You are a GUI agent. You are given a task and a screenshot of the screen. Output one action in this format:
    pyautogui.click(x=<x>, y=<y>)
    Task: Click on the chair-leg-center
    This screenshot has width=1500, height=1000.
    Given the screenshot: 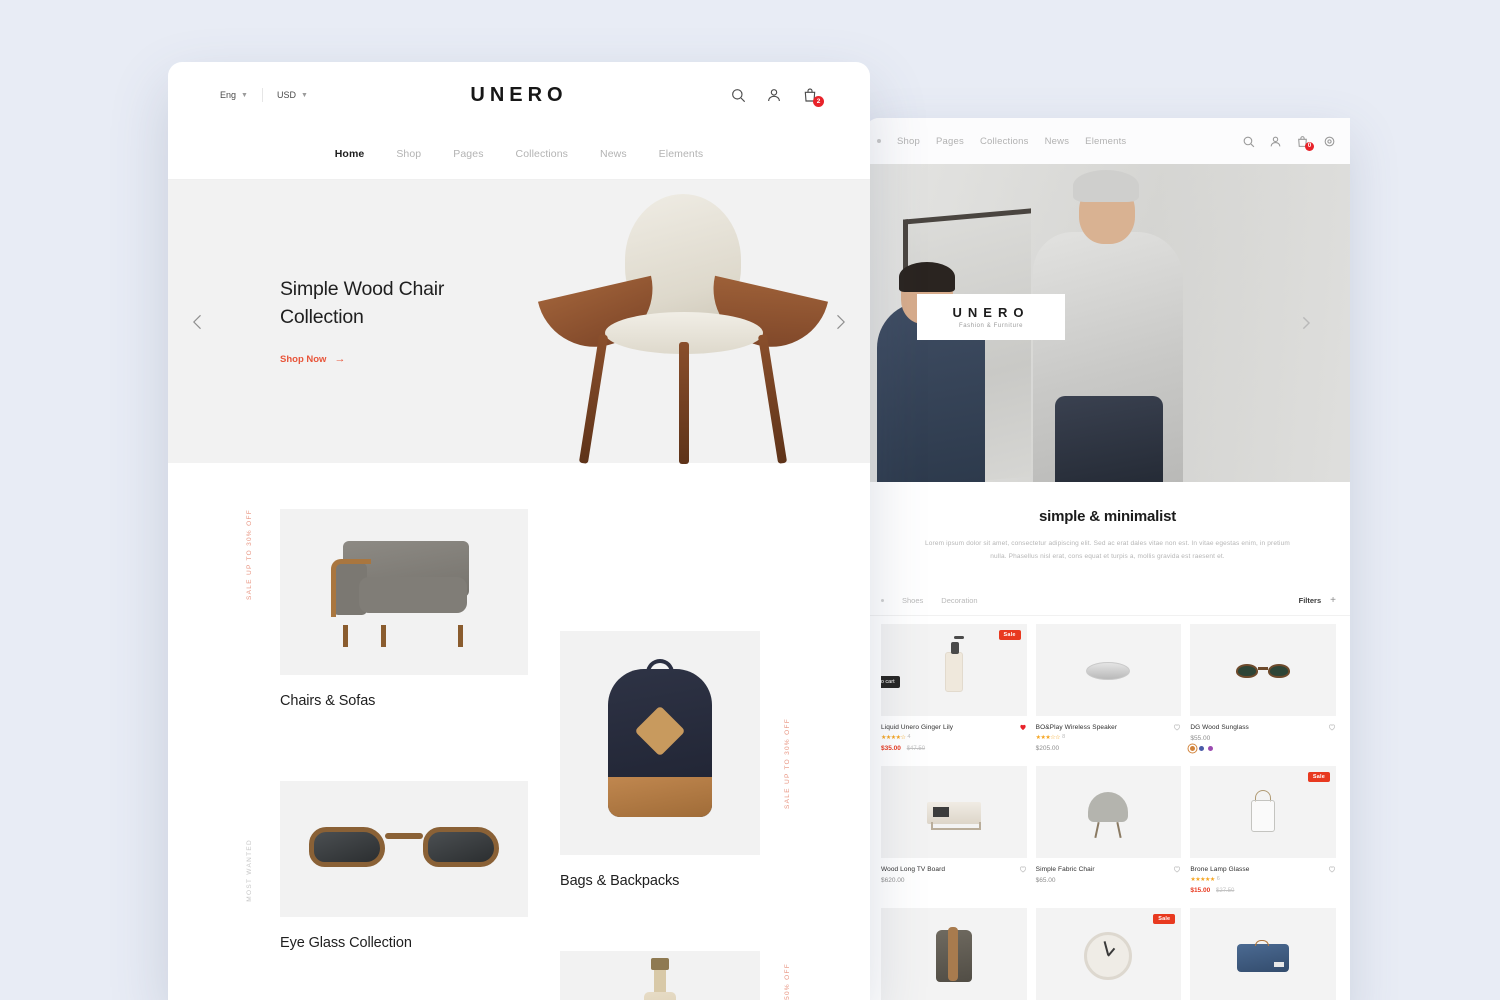 What is the action you would take?
    pyautogui.click(x=684, y=403)
    